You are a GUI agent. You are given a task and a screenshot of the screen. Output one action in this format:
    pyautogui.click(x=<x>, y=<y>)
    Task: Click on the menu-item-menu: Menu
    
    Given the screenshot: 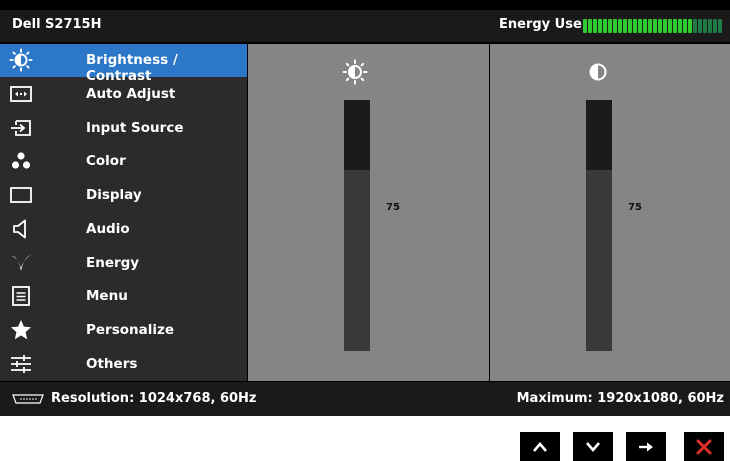 What is the action you would take?
    pyautogui.click(x=123, y=296)
    